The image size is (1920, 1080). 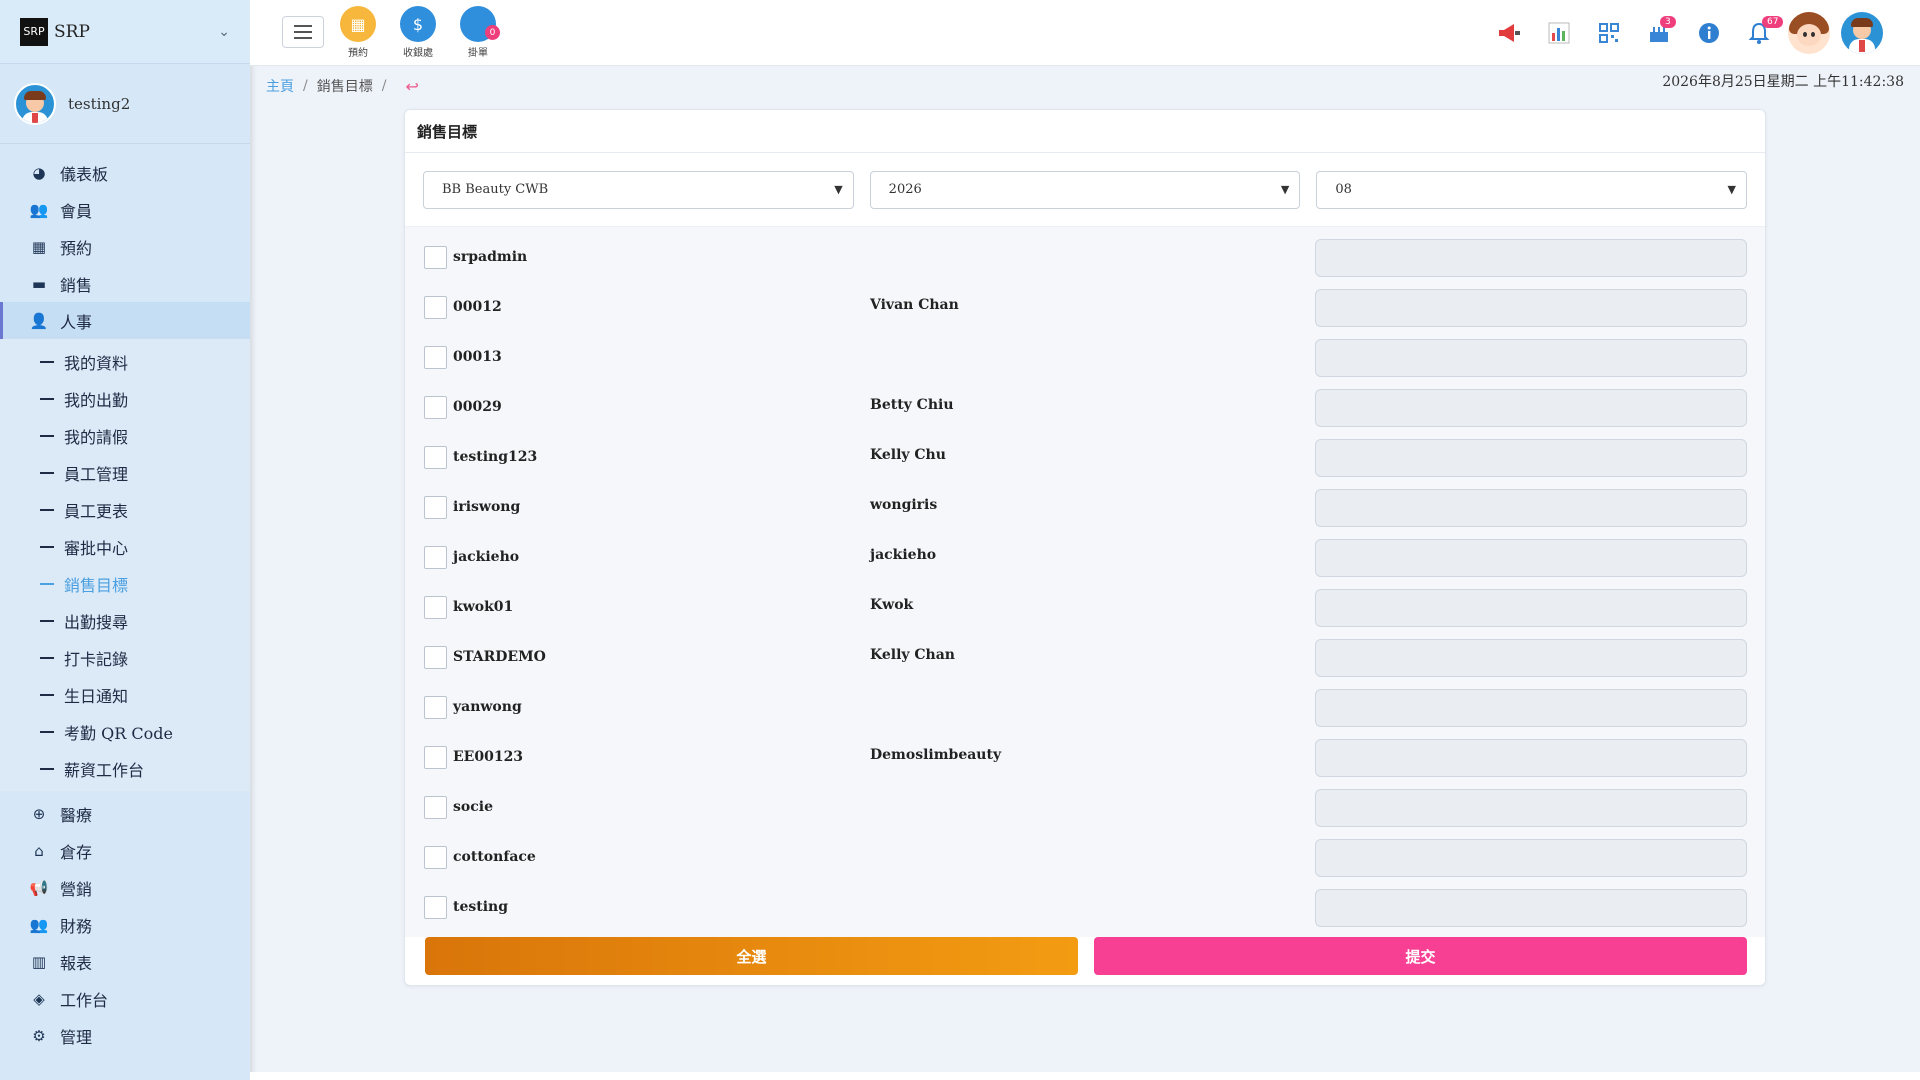 I want to click on sub-item-approval-center: 審批中心, so click(x=125, y=546).